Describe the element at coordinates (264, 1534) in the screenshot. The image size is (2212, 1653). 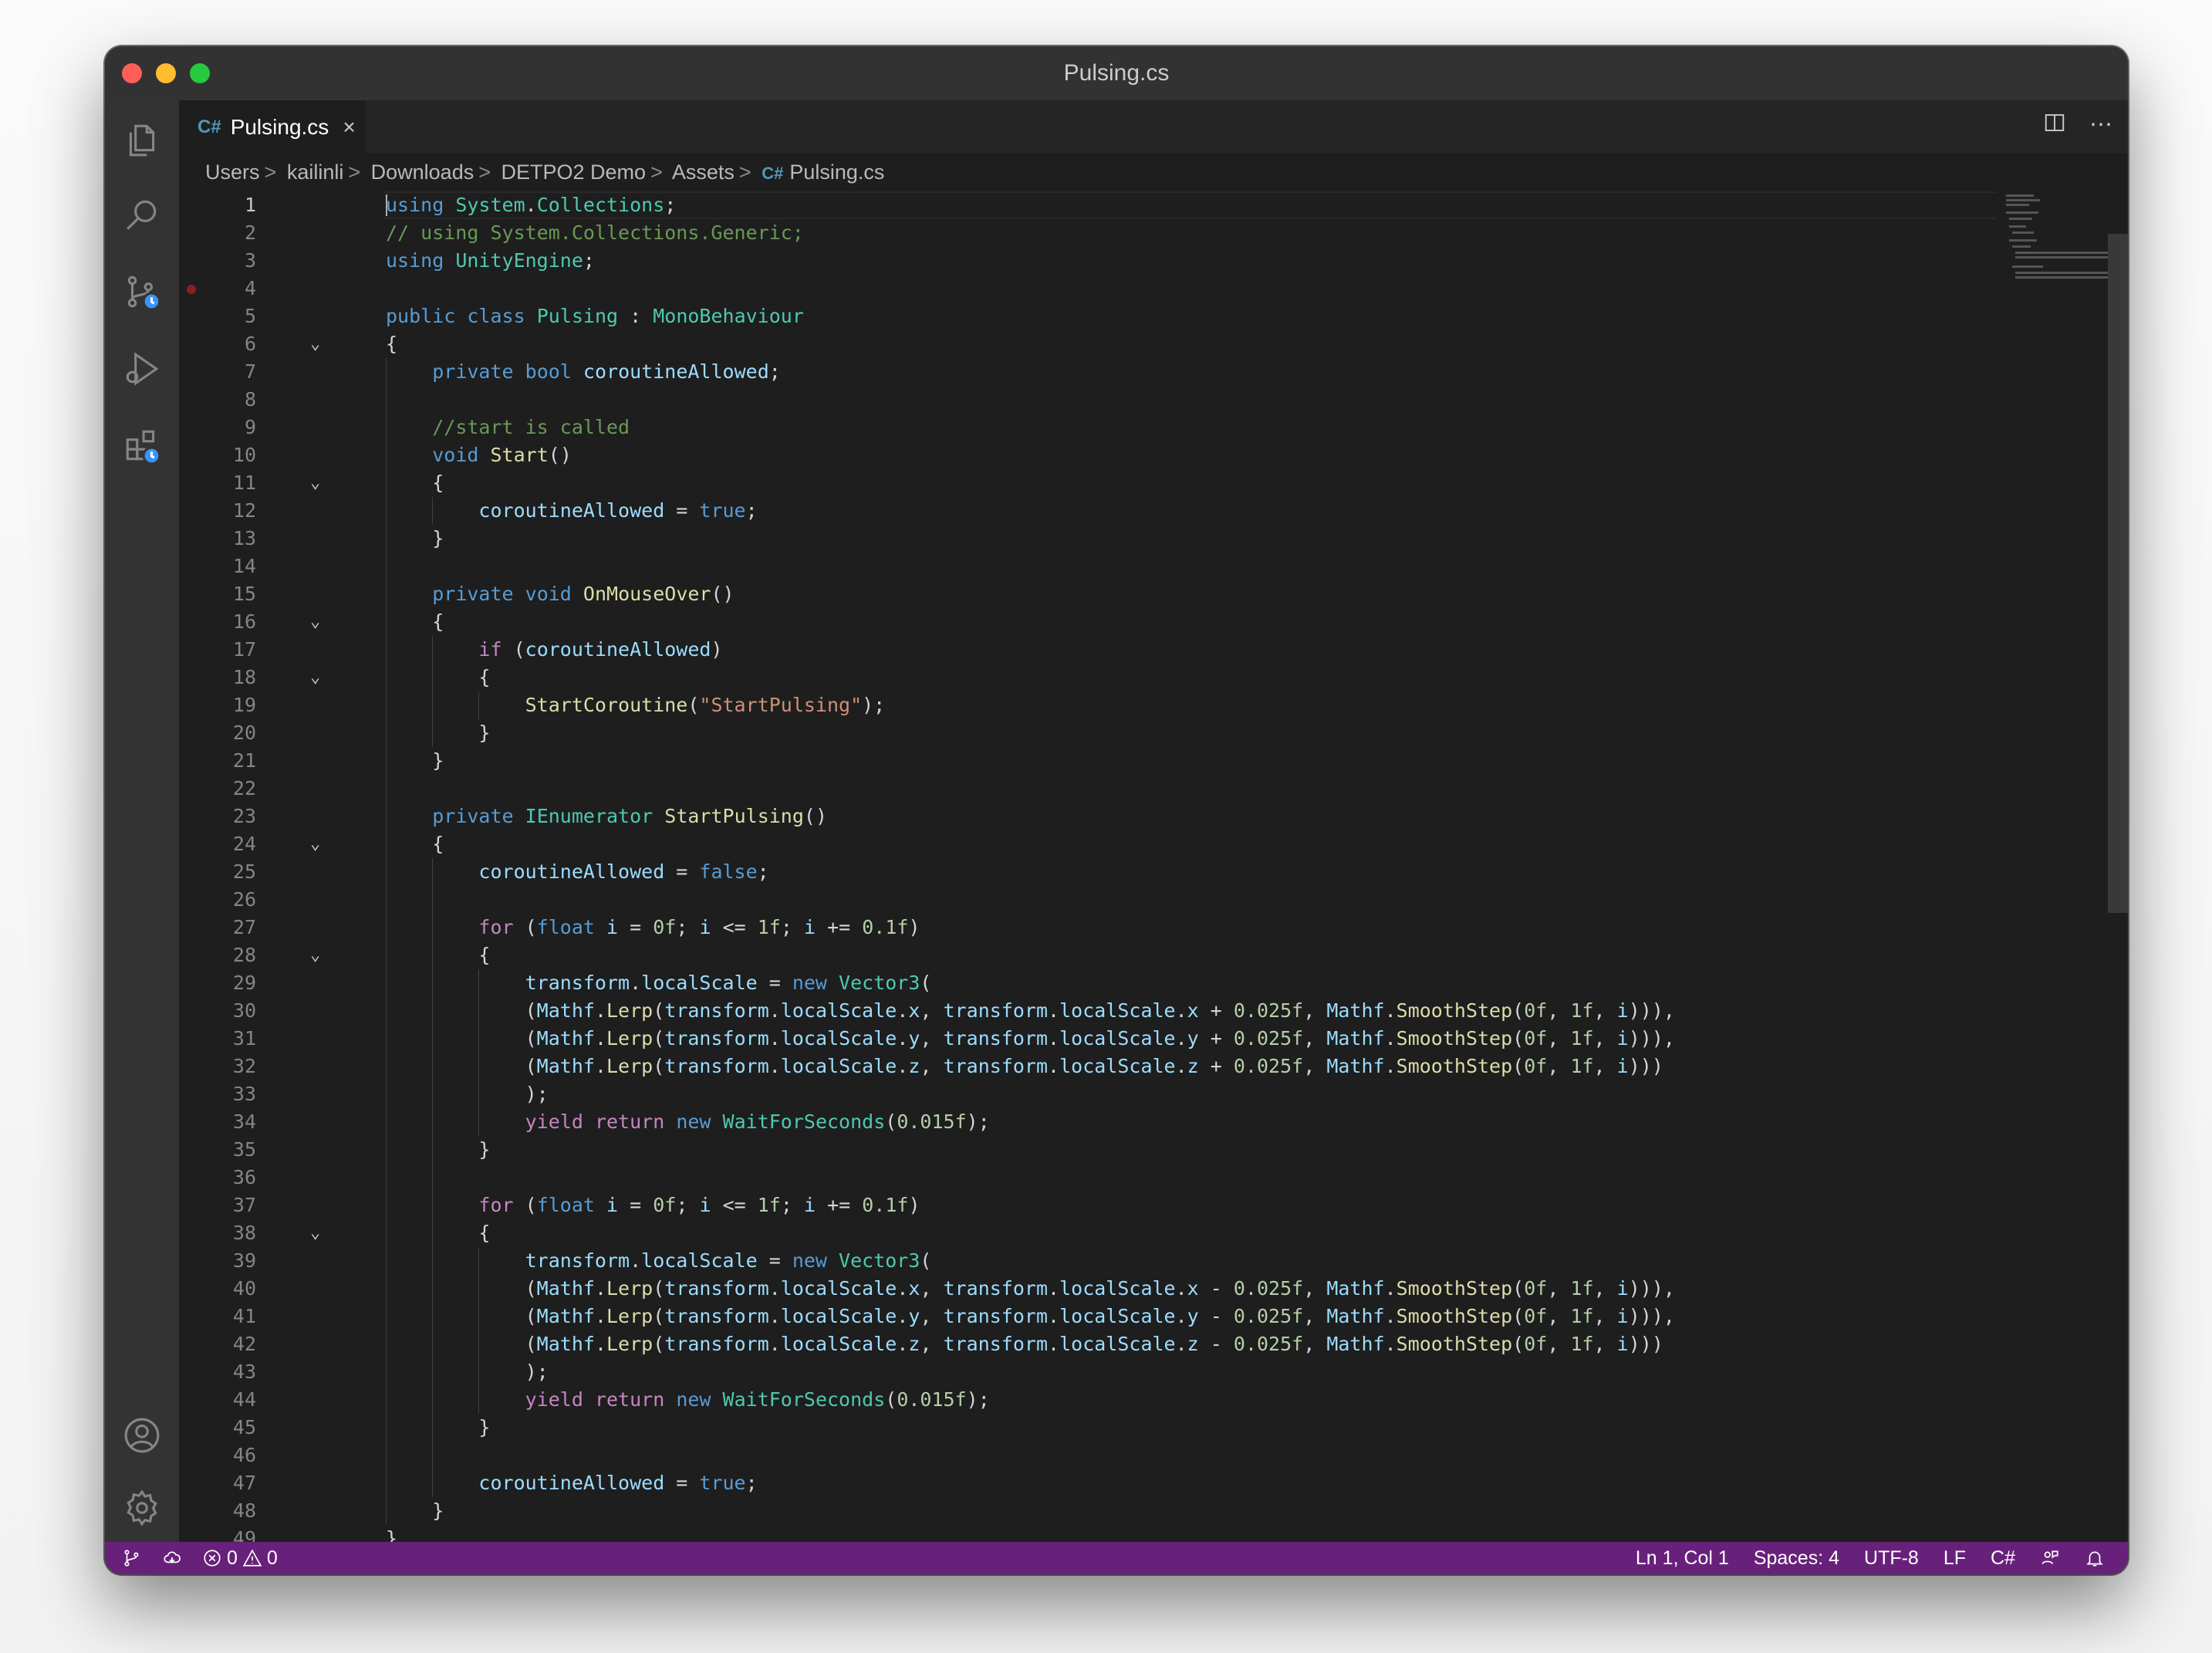
I see `line-gutter: 49` at that location.